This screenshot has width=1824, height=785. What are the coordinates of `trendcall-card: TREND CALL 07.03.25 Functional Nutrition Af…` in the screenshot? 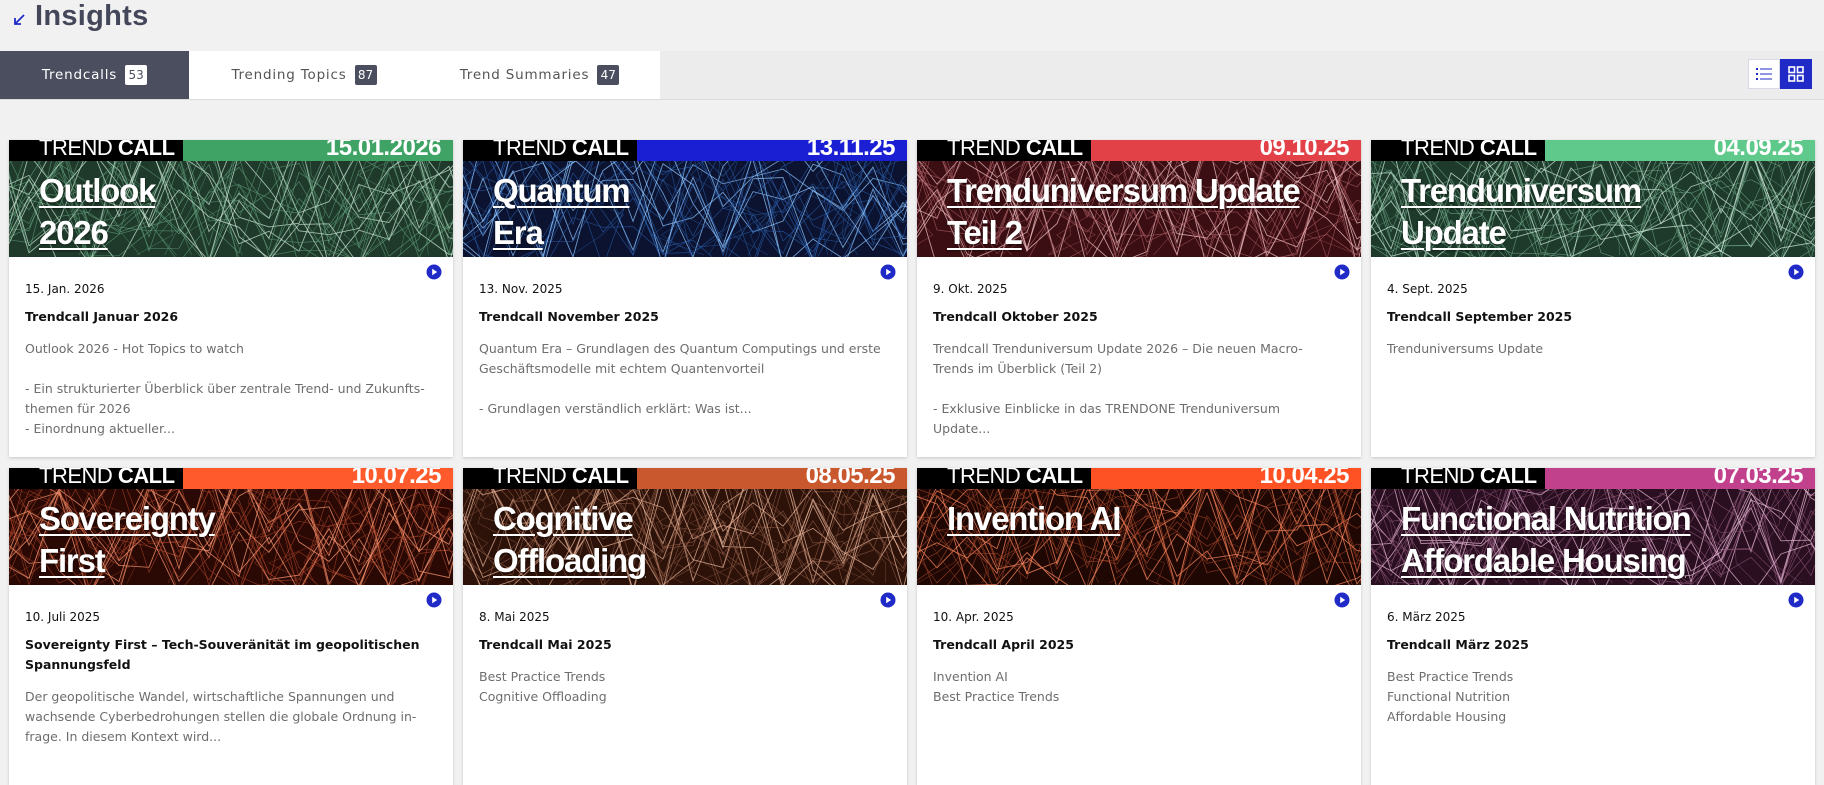 It's located at (1593, 626).